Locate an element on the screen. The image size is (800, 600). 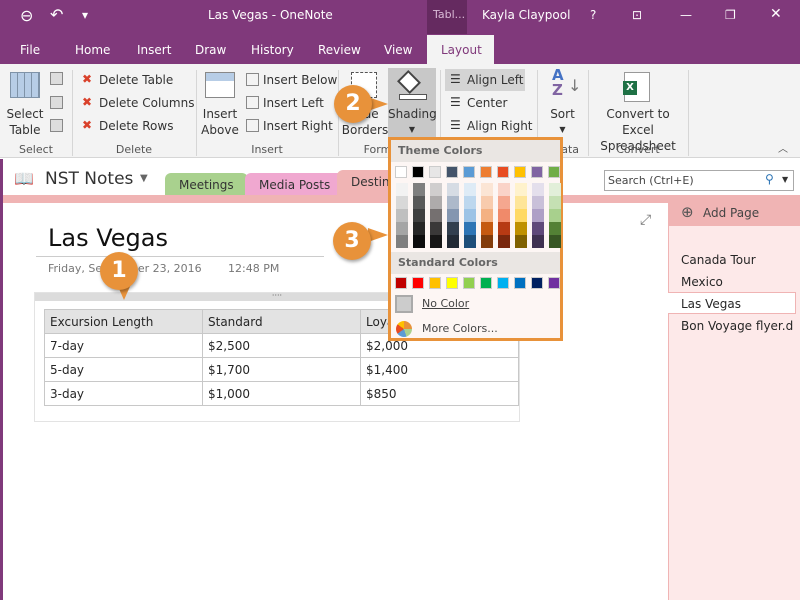
customize-qat-icon: ▾ is located at coordinates (85, 15).